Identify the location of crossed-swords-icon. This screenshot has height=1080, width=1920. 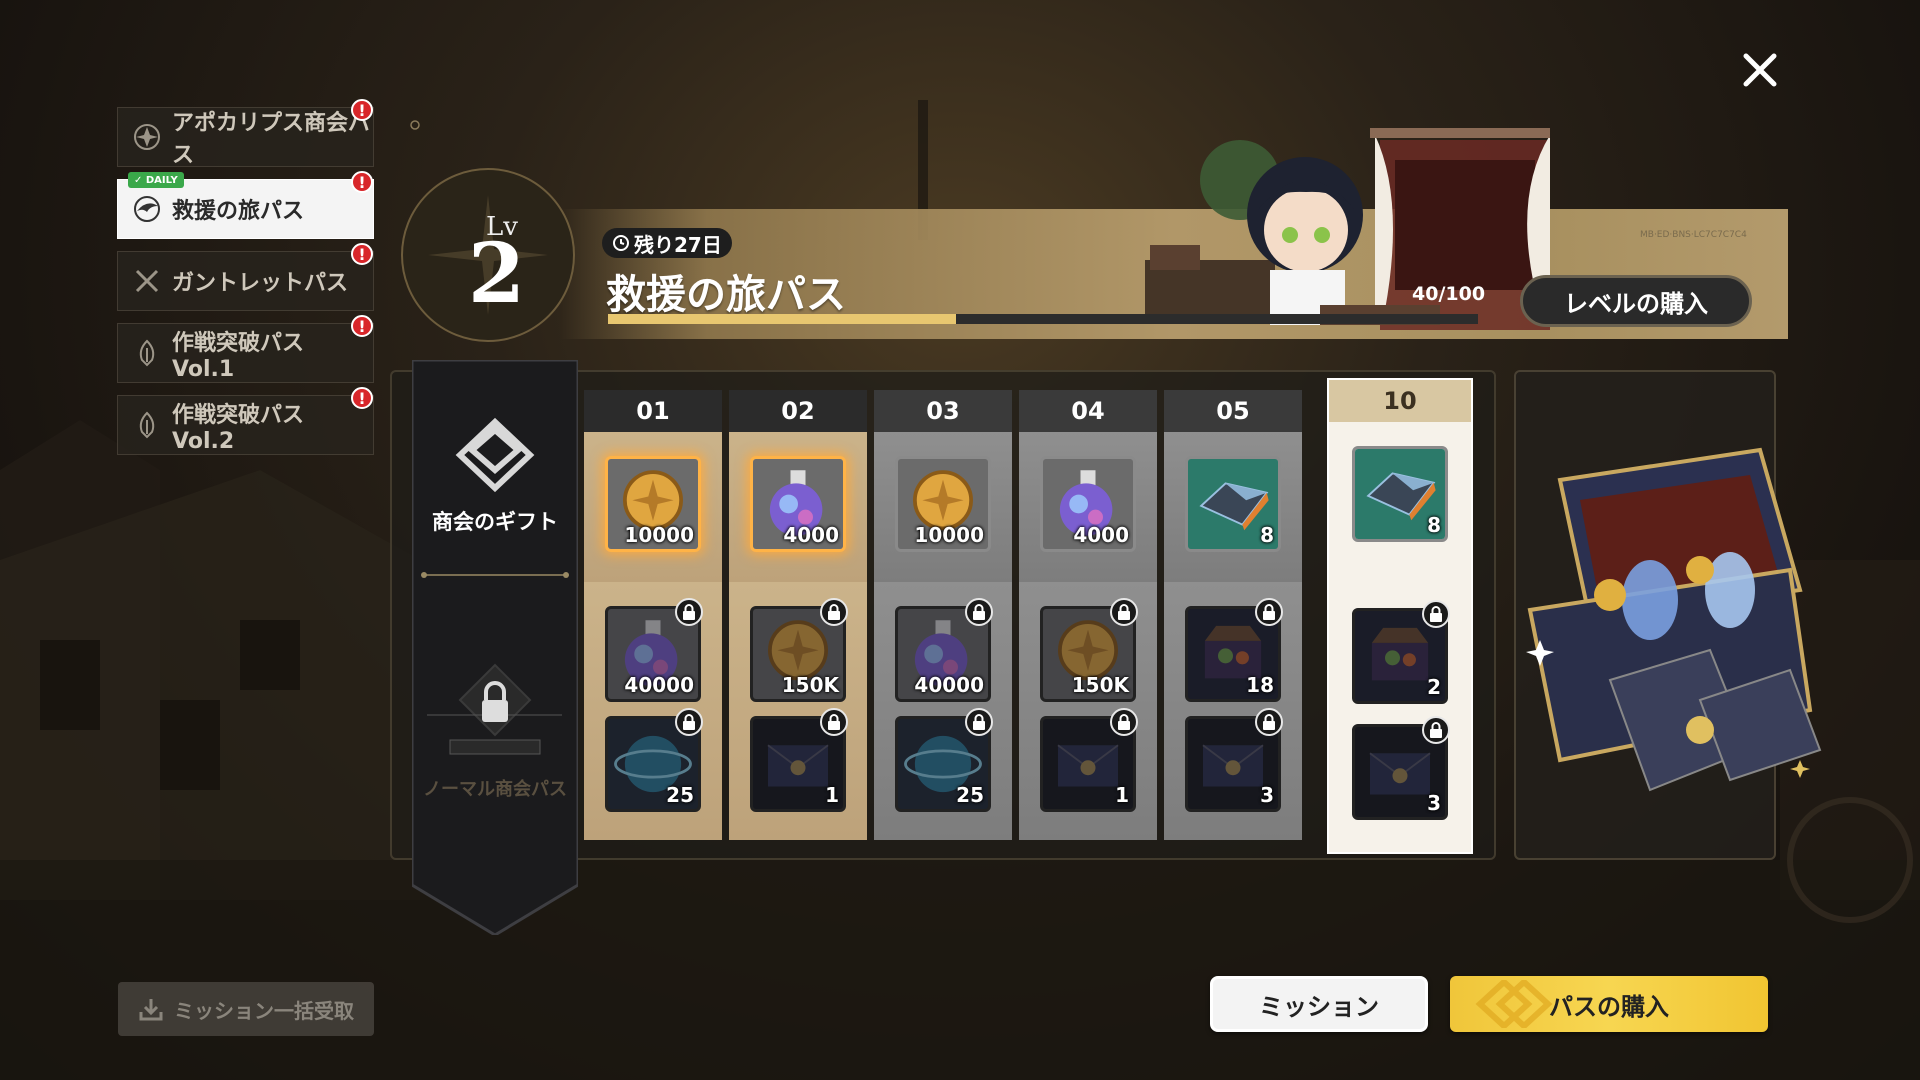
(147, 281).